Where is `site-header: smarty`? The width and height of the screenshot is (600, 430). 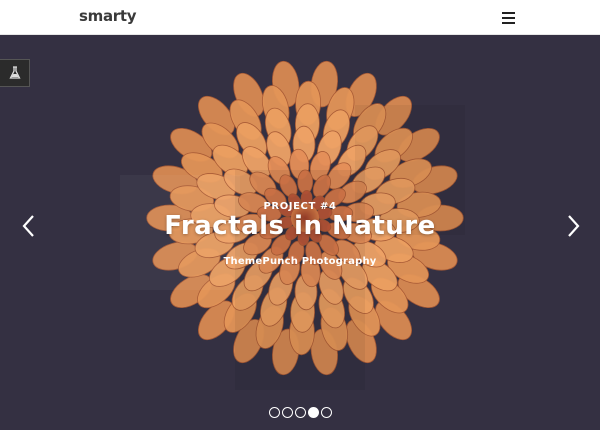 site-header: smarty is located at coordinates (300, 17).